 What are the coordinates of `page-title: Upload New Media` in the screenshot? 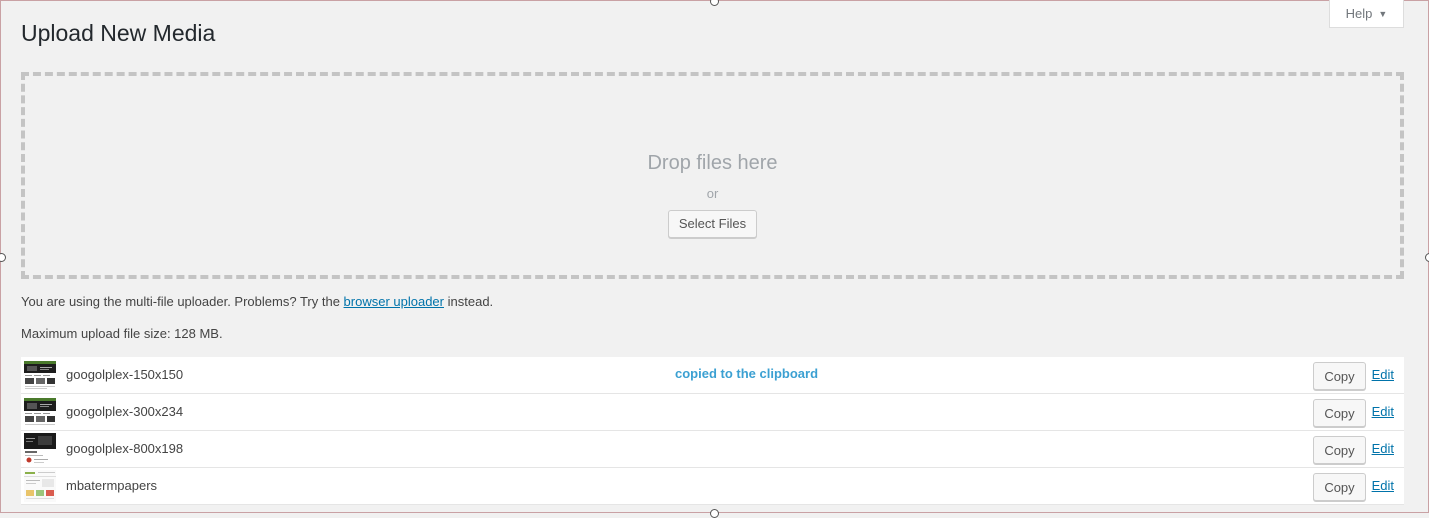 It's located at (118, 33).